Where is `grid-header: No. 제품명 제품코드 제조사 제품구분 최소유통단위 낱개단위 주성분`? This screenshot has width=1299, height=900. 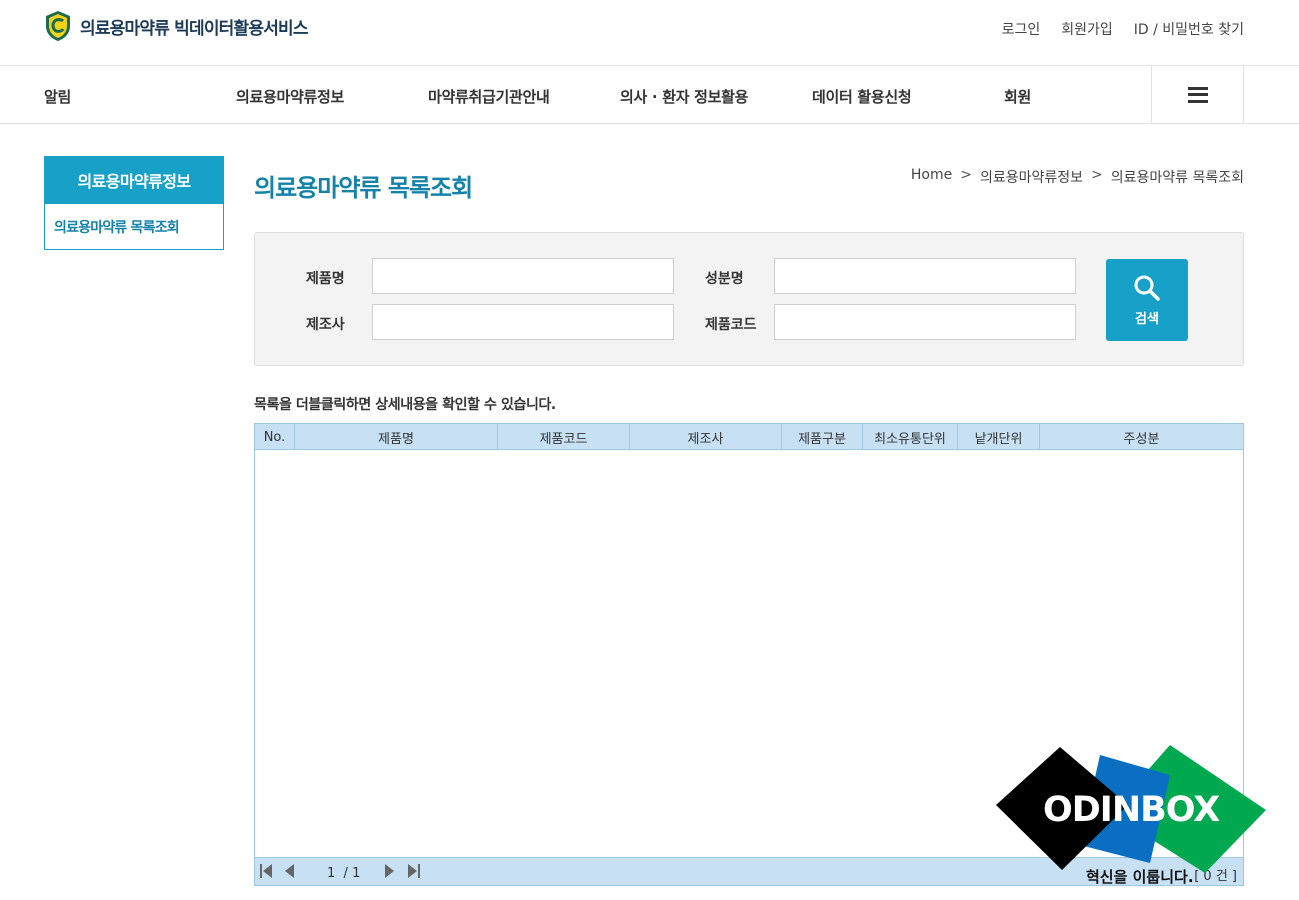 grid-header: No. 제품명 제품코드 제조사 제품구분 최소유통단위 낱개단위 주성분 is located at coordinates (749, 437).